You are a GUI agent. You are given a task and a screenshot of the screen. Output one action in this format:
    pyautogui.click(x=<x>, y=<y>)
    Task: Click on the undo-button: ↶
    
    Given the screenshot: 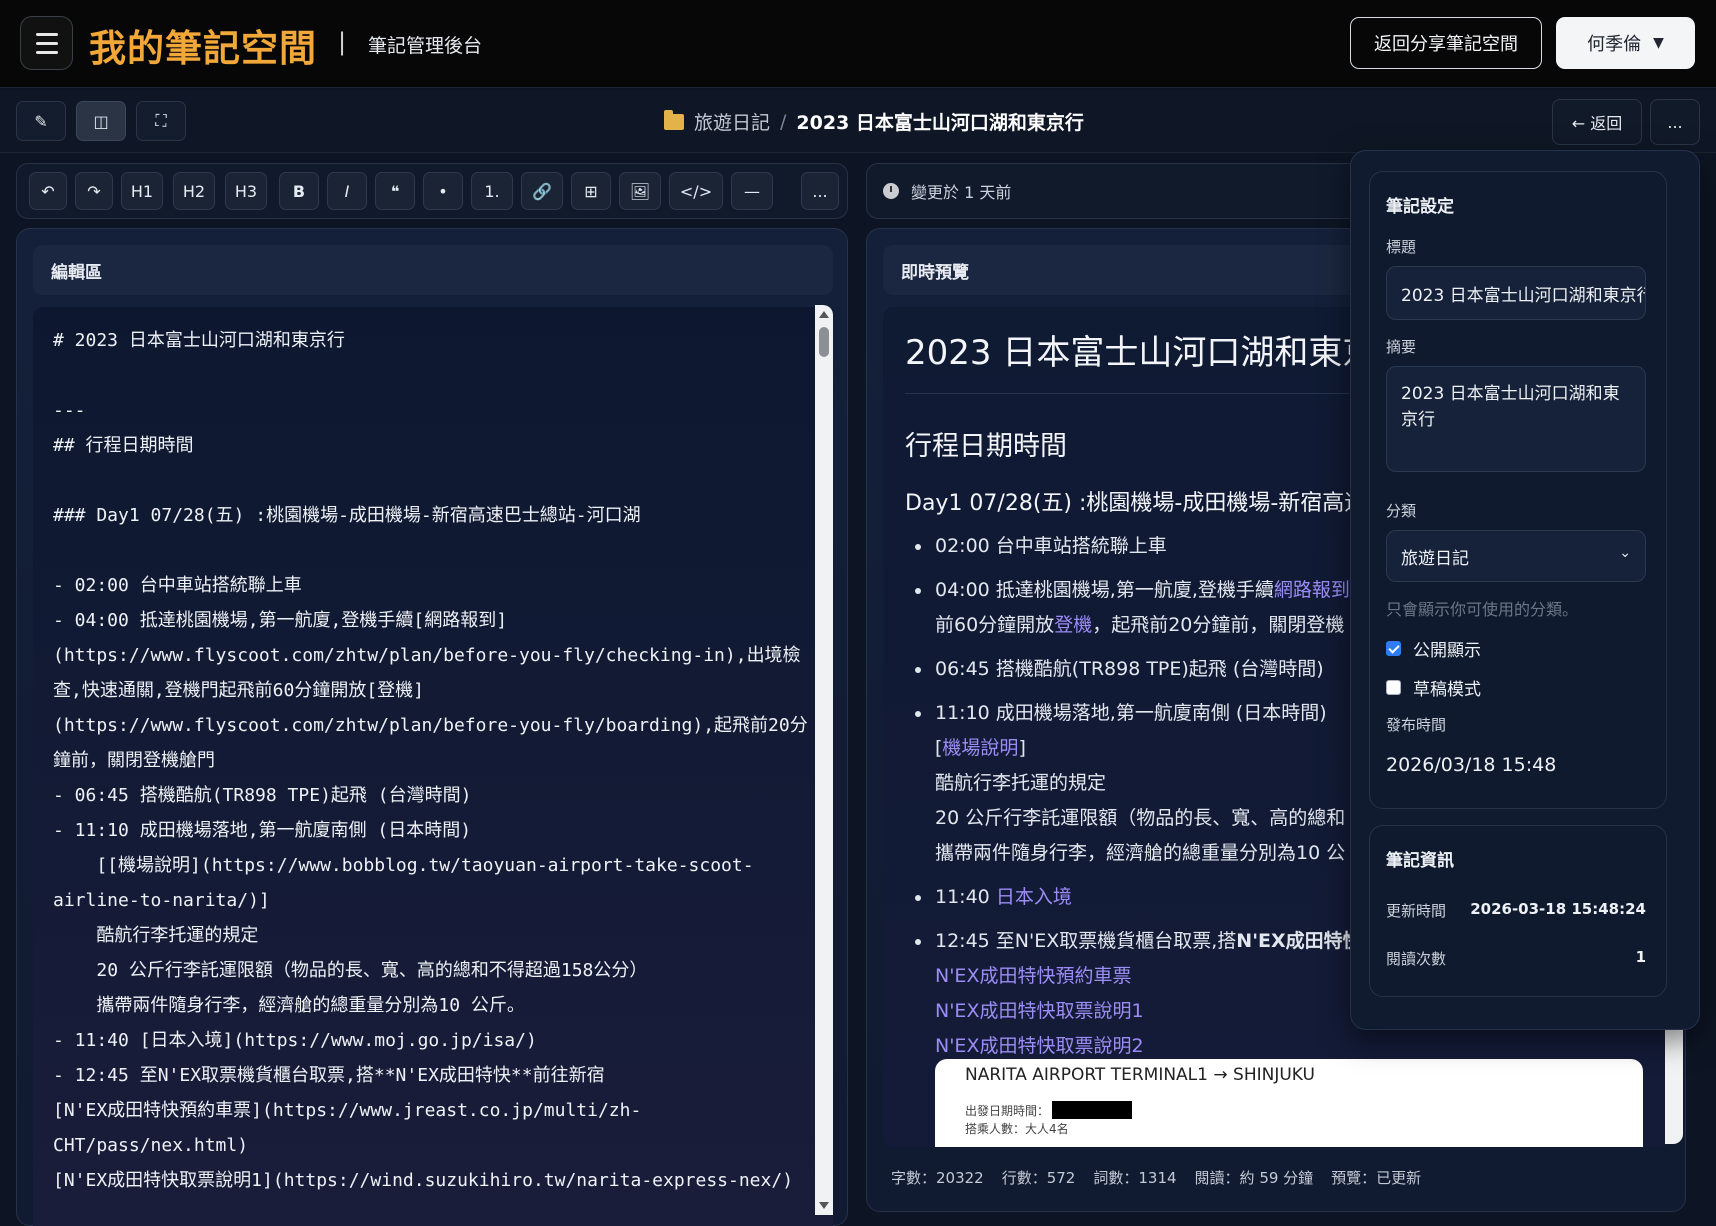 What is the action you would take?
    pyautogui.click(x=48, y=191)
    